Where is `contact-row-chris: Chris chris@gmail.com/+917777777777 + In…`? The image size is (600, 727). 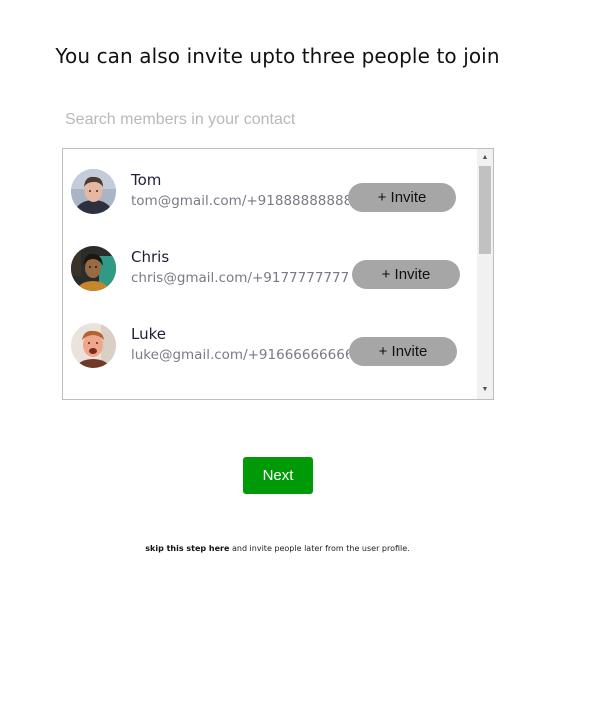 contact-row-chris: Chris chris@gmail.com/+917777777777 + In… is located at coordinates (270, 270).